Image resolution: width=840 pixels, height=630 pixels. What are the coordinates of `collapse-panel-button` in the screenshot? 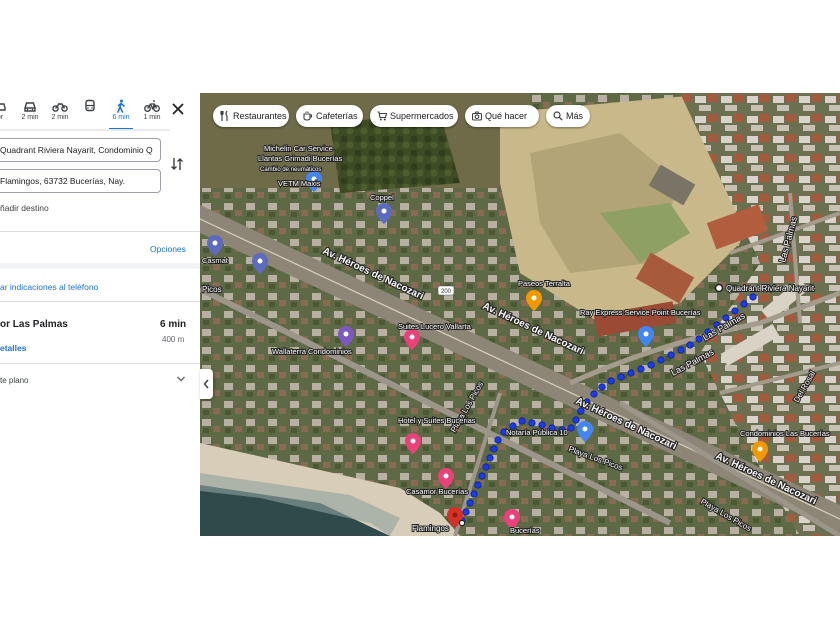 It's located at (206, 384).